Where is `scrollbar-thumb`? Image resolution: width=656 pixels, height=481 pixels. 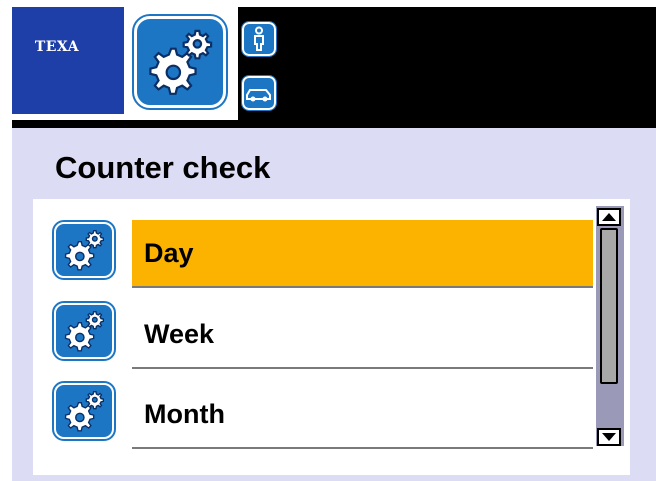 scrollbar-thumb is located at coordinates (609, 306).